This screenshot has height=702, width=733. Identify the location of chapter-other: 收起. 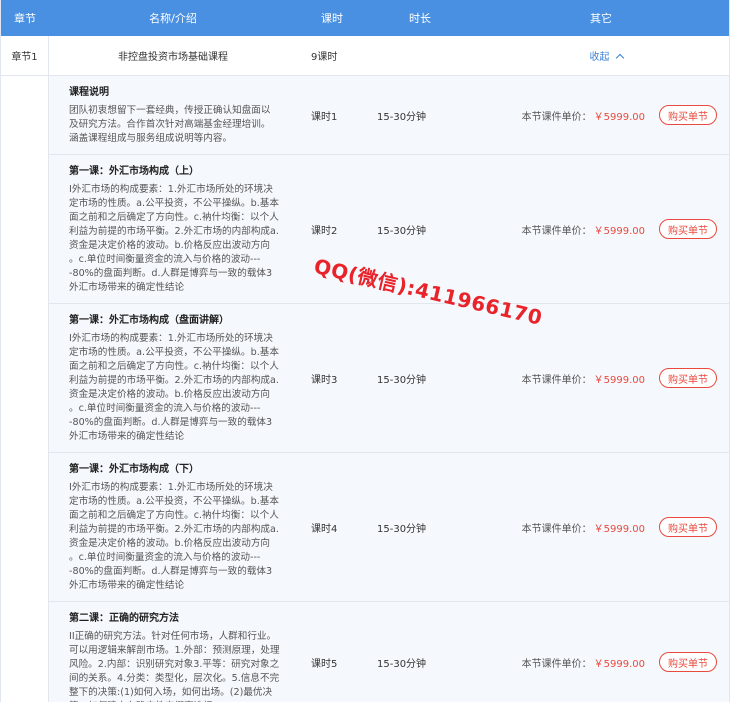
(601, 55).